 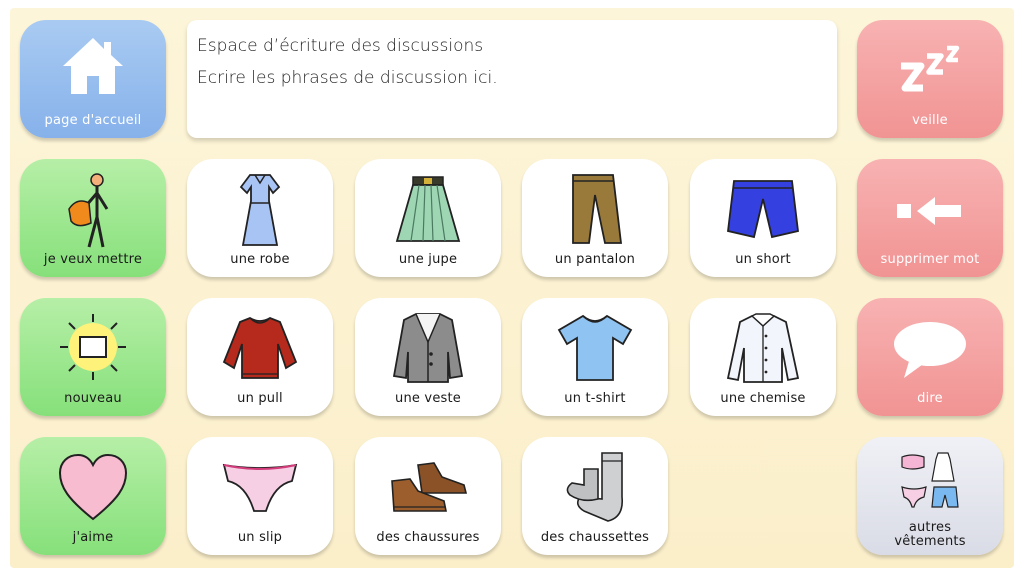 What do you see at coordinates (597, 209) in the screenshot?
I see `trousers-icon` at bounding box center [597, 209].